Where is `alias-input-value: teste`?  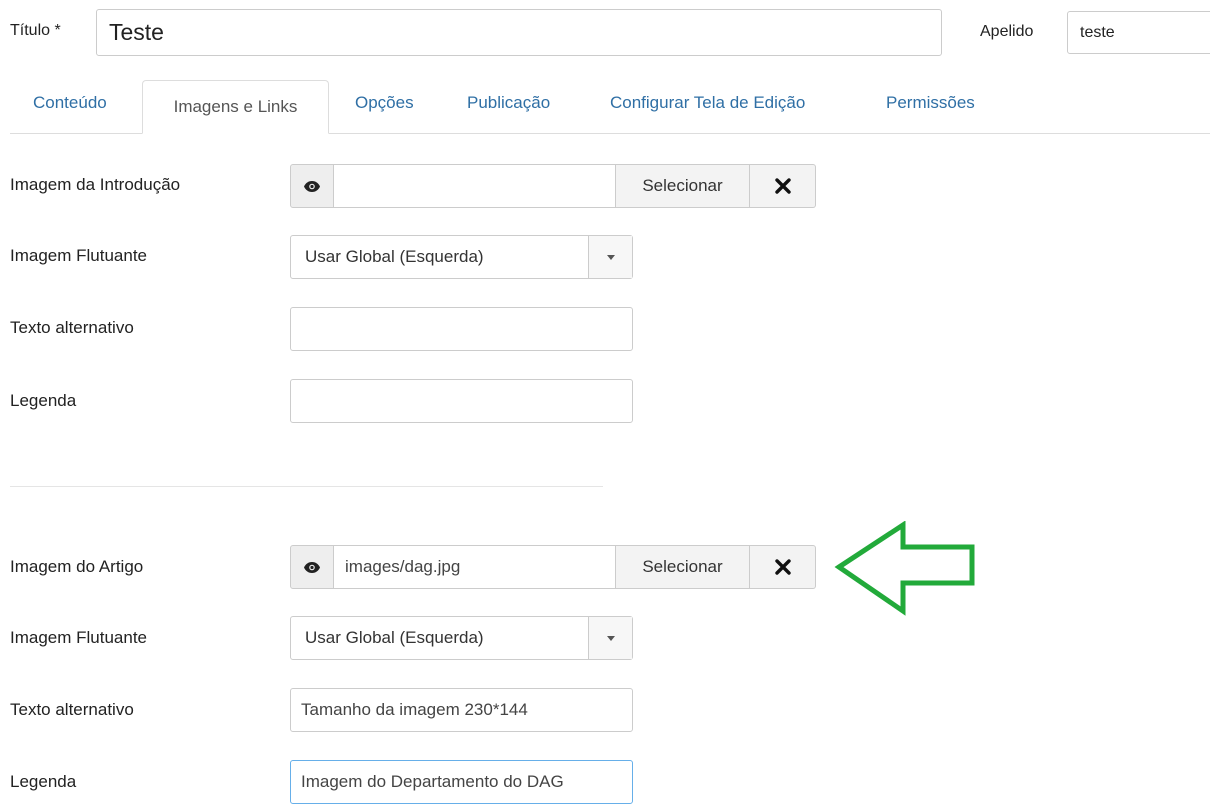 alias-input-value: teste is located at coordinates (1097, 32).